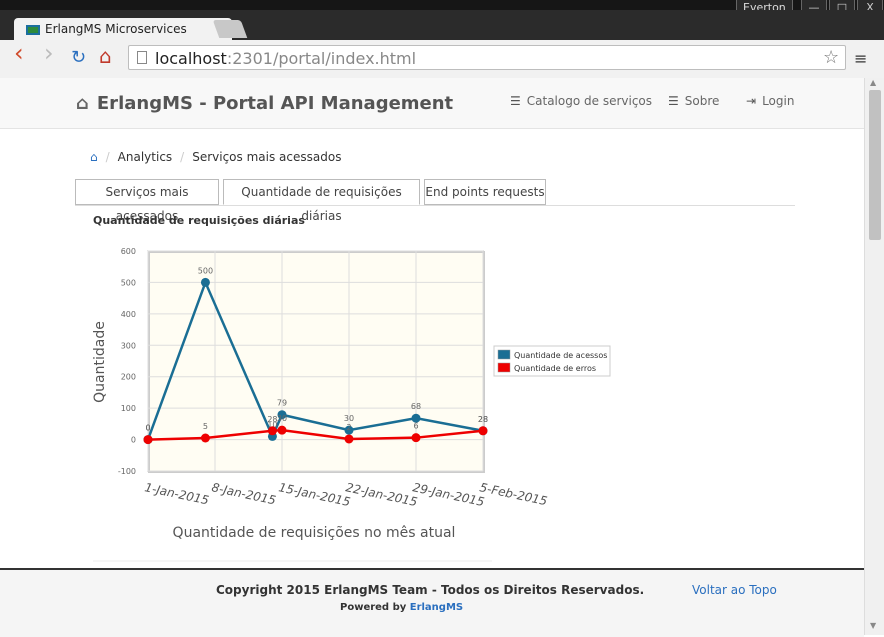 This screenshot has width=884, height=637. Describe the element at coordinates (127, 471) in the screenshot. I see `y-tick-label: -100` at that location.